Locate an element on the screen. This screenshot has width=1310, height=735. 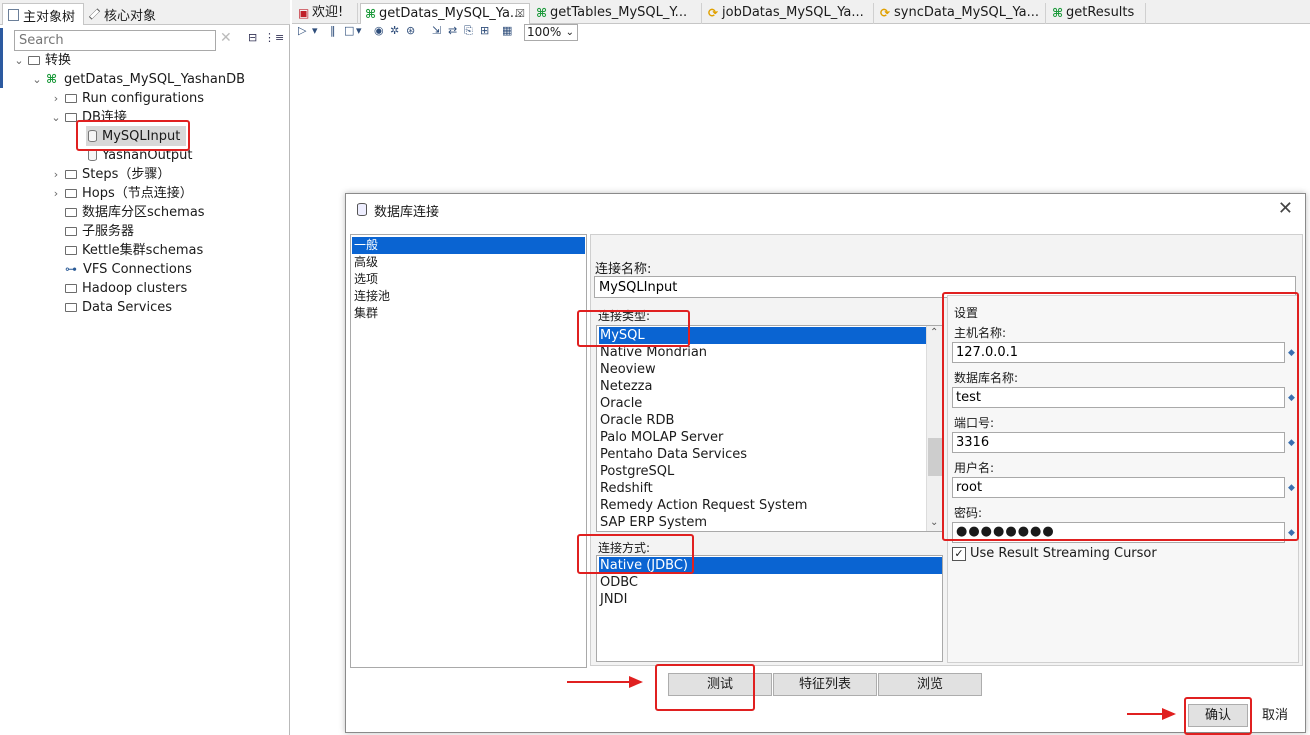
explore-db-icon: ⊞ is located at coordinates (484, 30).